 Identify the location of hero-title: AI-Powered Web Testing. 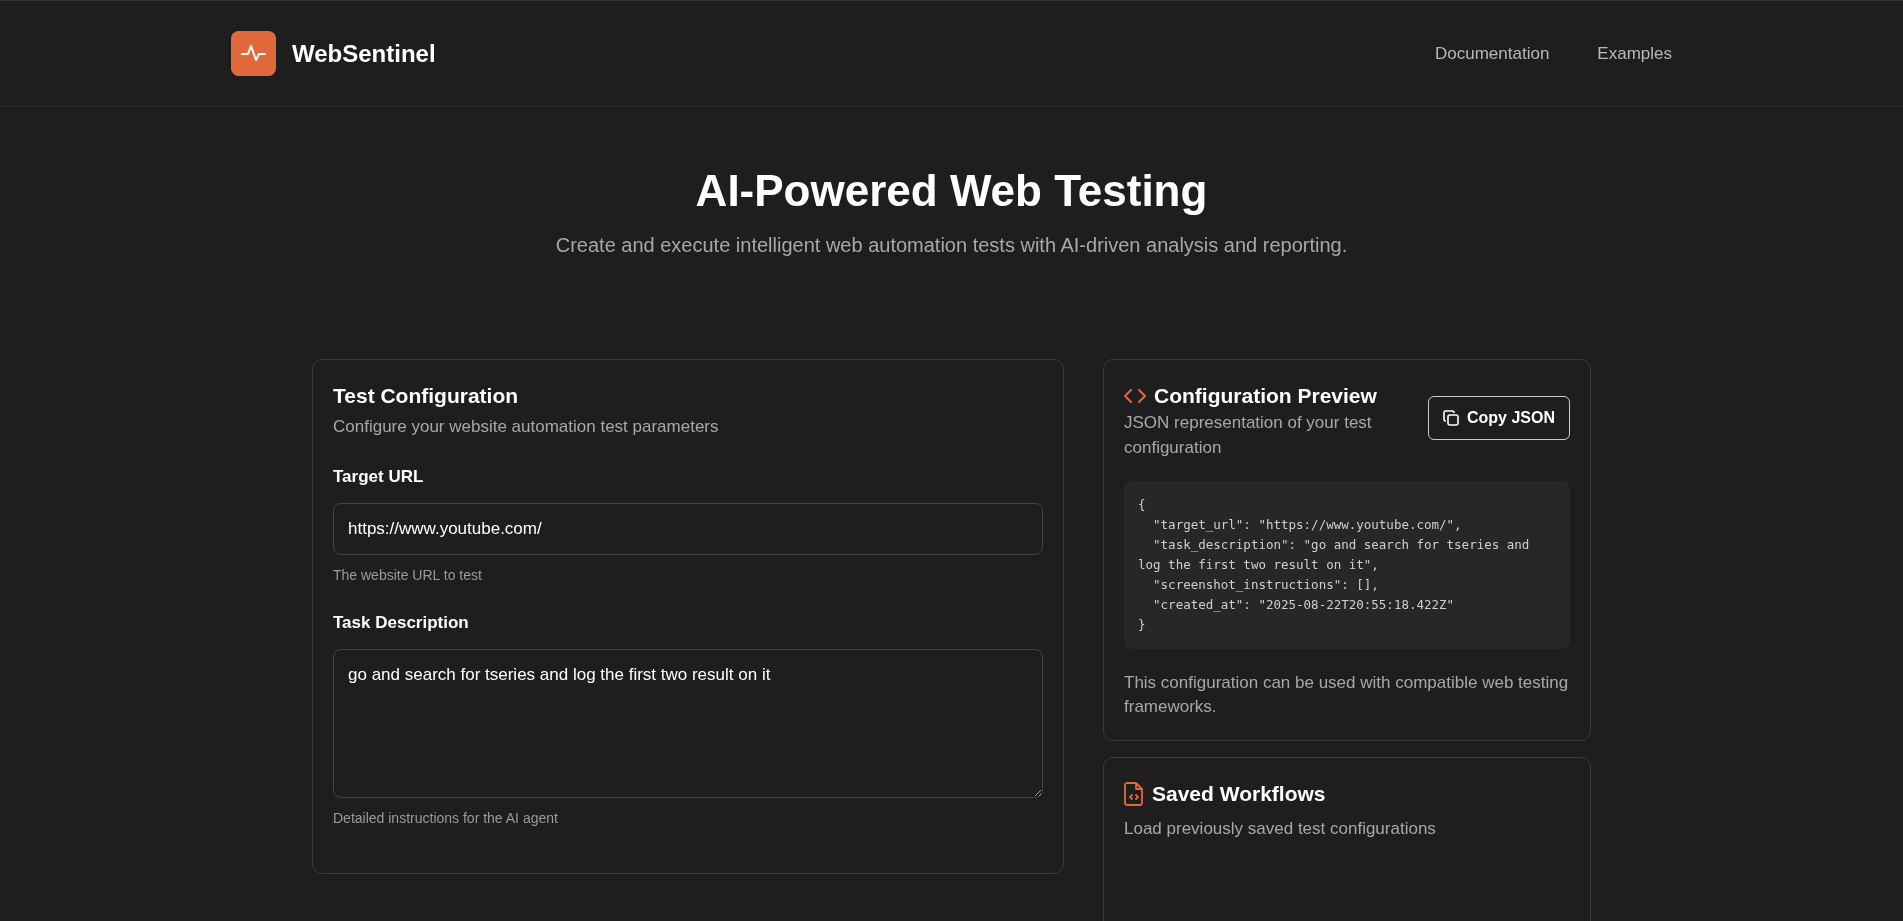
(951, 191).